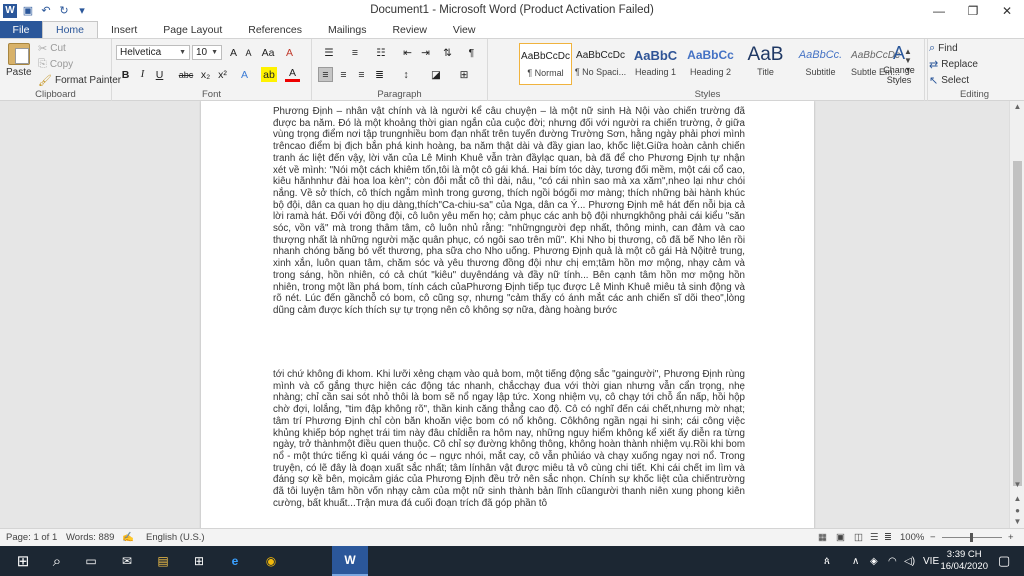  I want to click on proofing-icon: ✍, so click(128, 537).